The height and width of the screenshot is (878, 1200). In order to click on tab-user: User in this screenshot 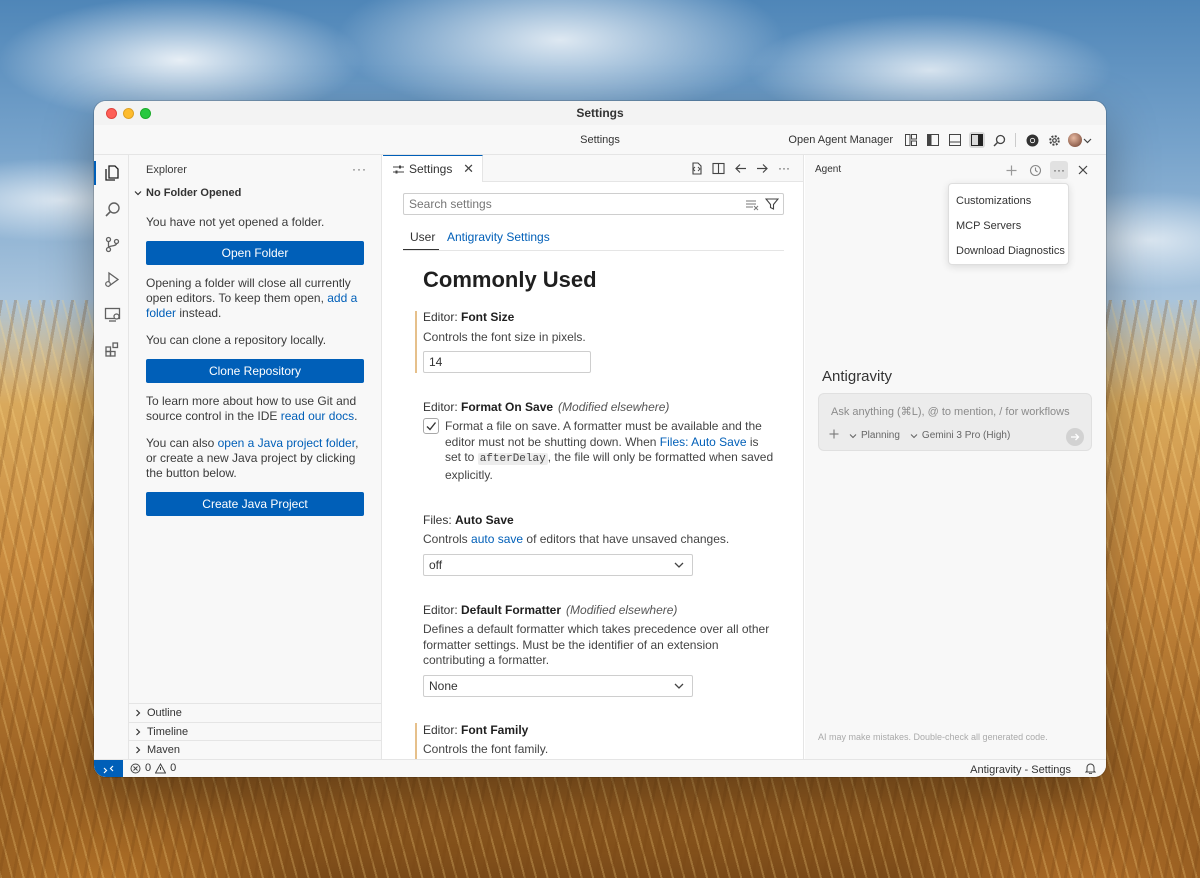, I will do `click(422, 237)`.